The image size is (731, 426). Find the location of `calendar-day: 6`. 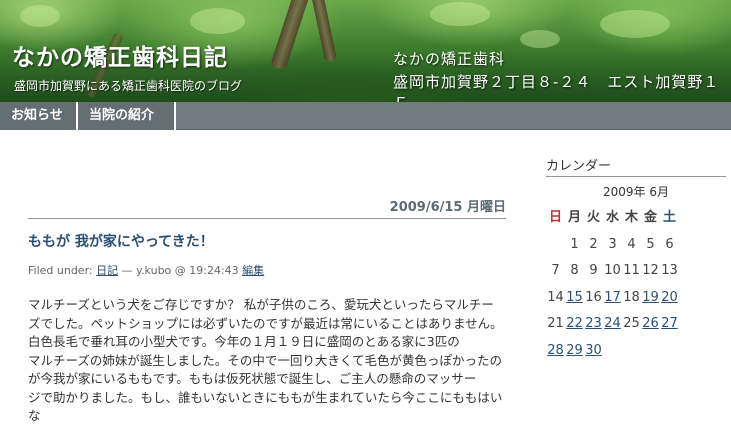

calendar-day: 6 is located at coordinates (669, 244).